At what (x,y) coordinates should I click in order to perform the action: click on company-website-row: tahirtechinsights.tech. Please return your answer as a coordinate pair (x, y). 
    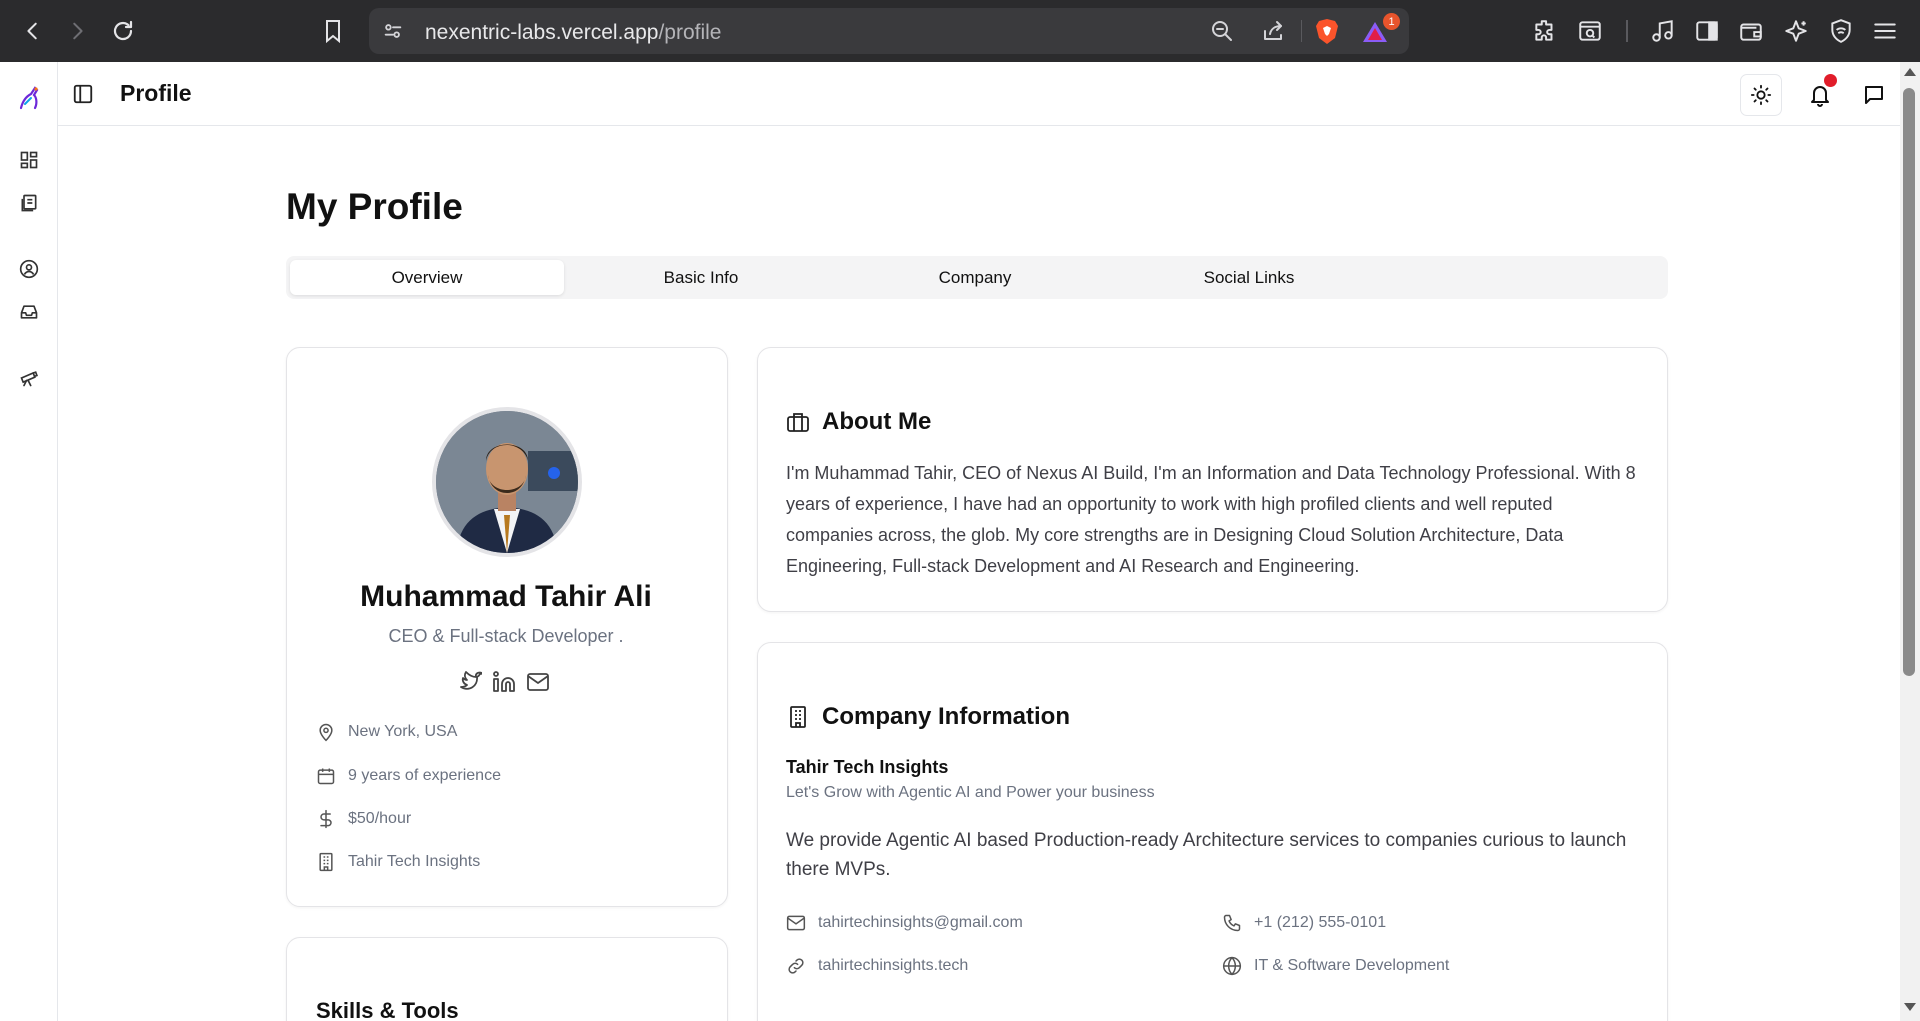
    Looking at the image, I should click on (877, 966).